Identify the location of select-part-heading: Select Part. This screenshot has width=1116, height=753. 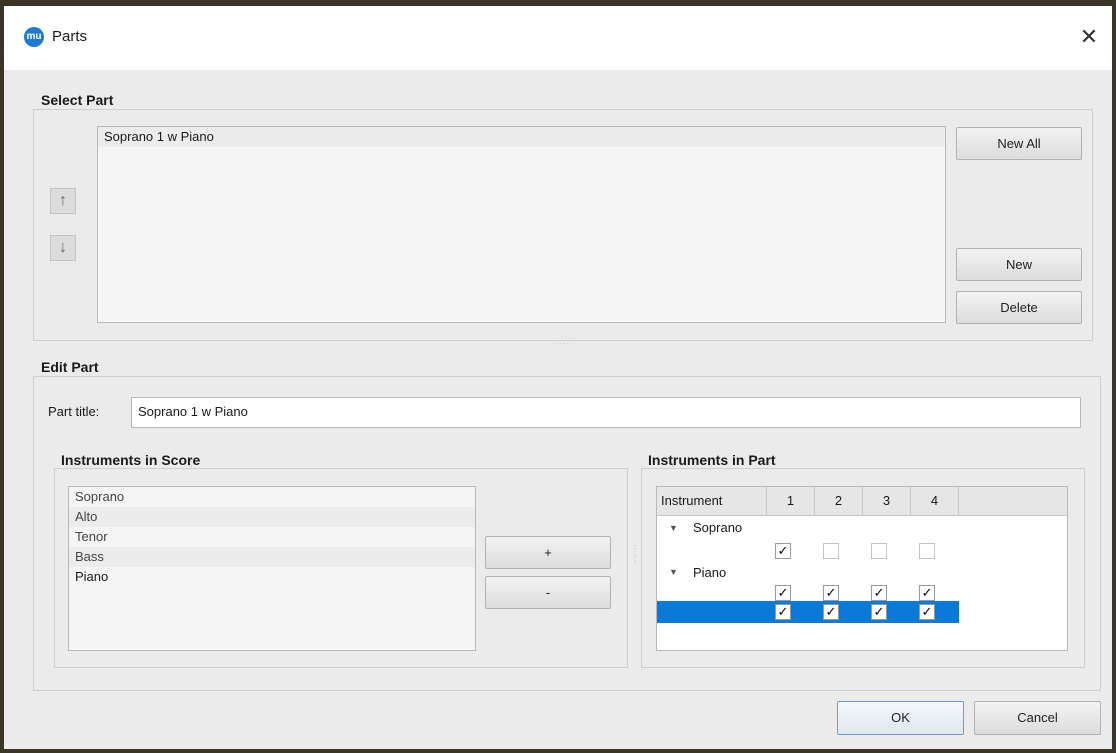
(77, 100).